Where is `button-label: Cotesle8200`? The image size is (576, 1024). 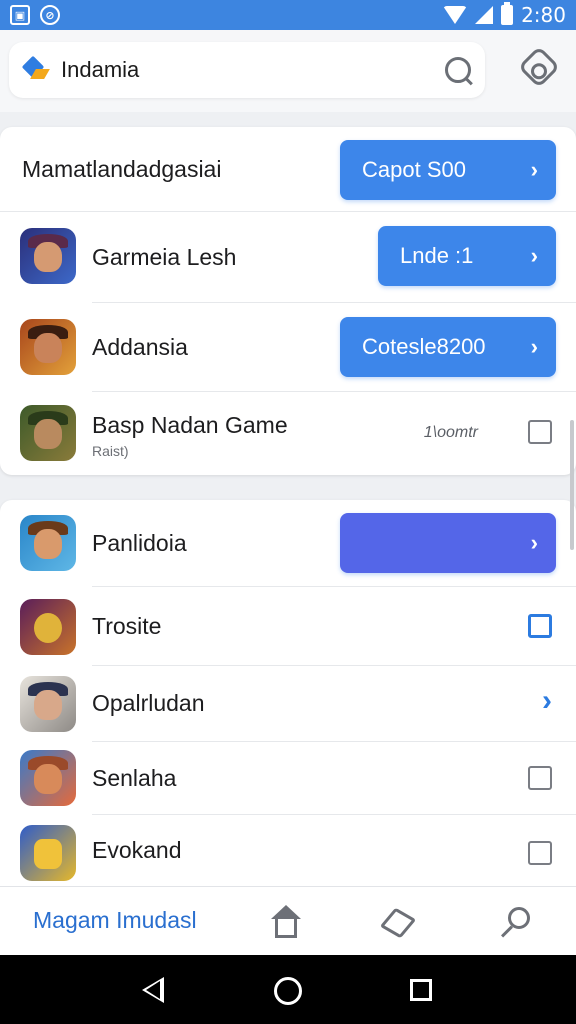 button-label: Cotesle8200 is located at coordinates (424, 346).